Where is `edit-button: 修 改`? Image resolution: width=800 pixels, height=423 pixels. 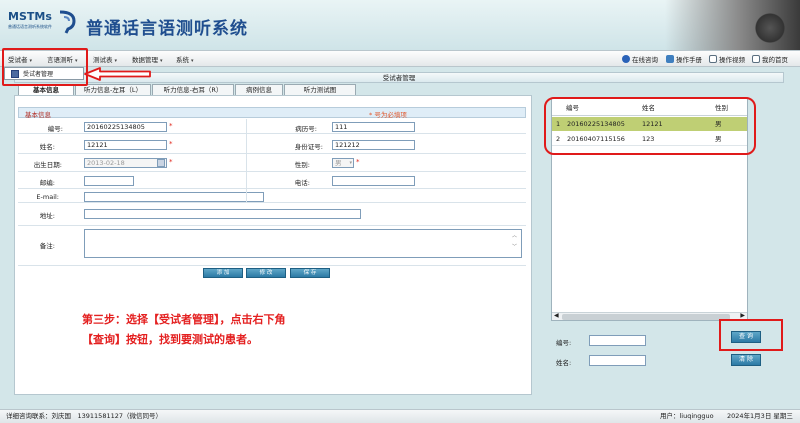
edit-button: 修 改 is located at coordinates (266, 273).